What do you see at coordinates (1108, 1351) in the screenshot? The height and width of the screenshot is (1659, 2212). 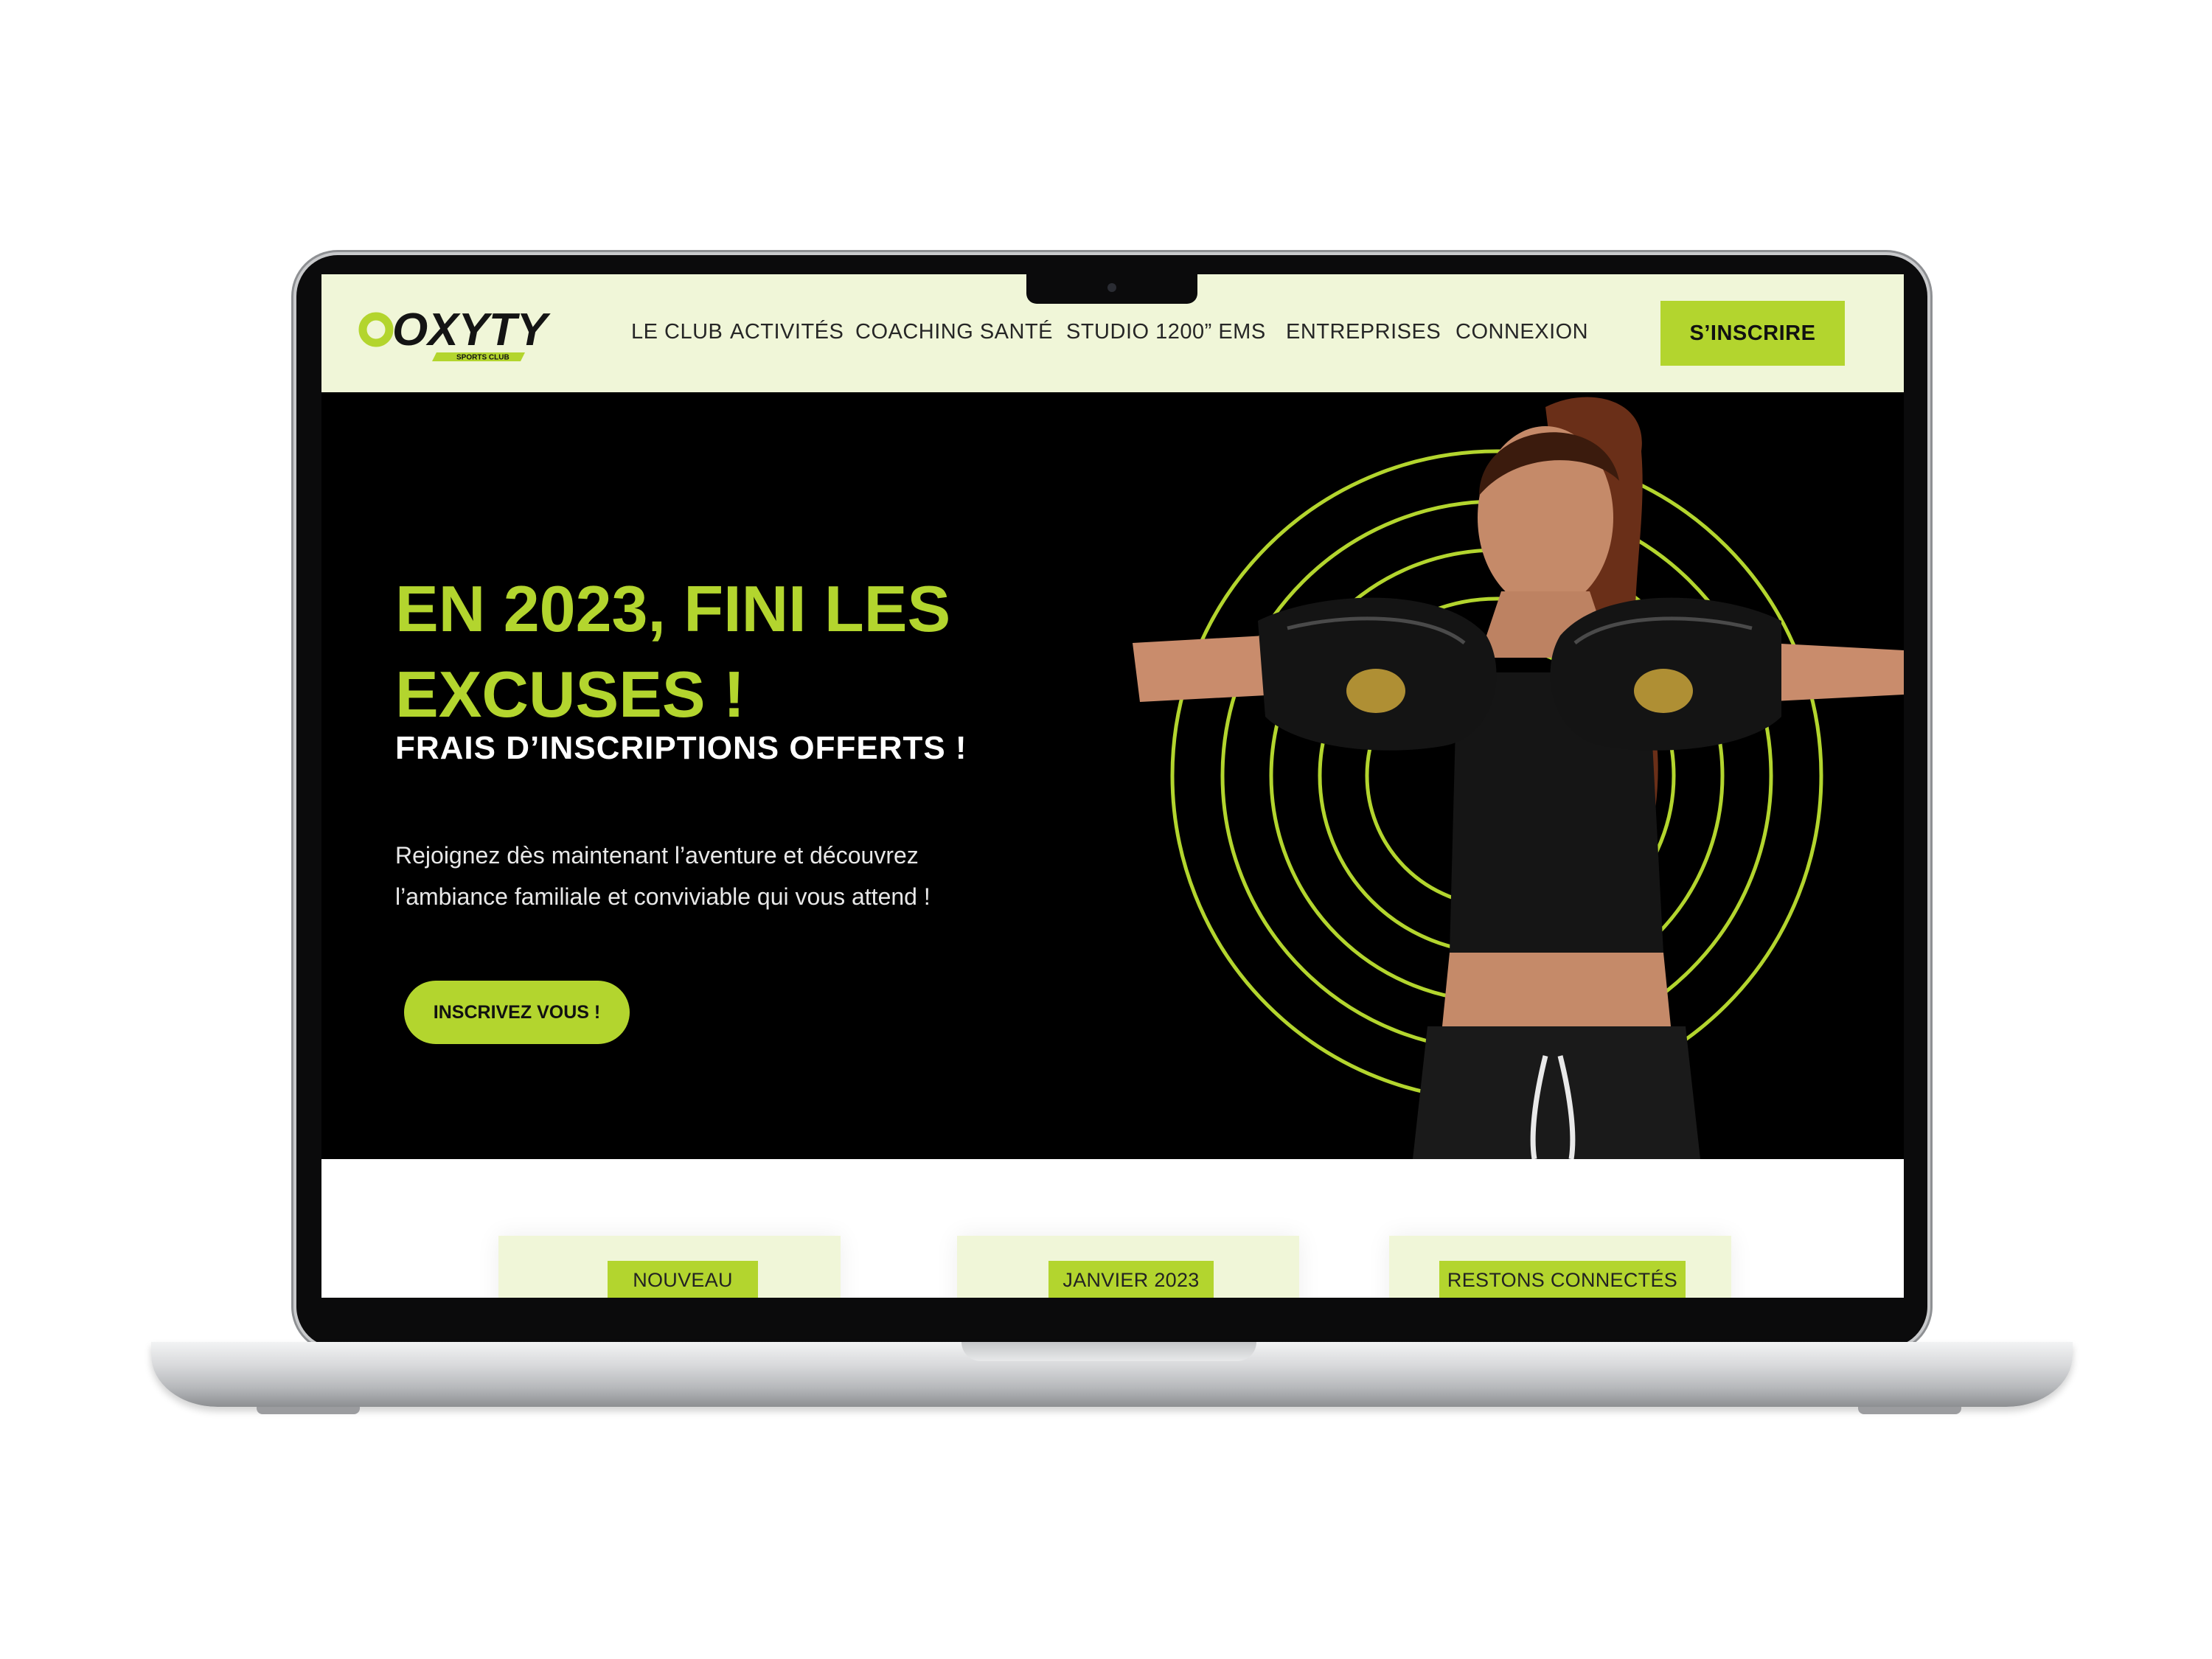 I see `laptop-base-notch` at bounding box center [1108, 1351].